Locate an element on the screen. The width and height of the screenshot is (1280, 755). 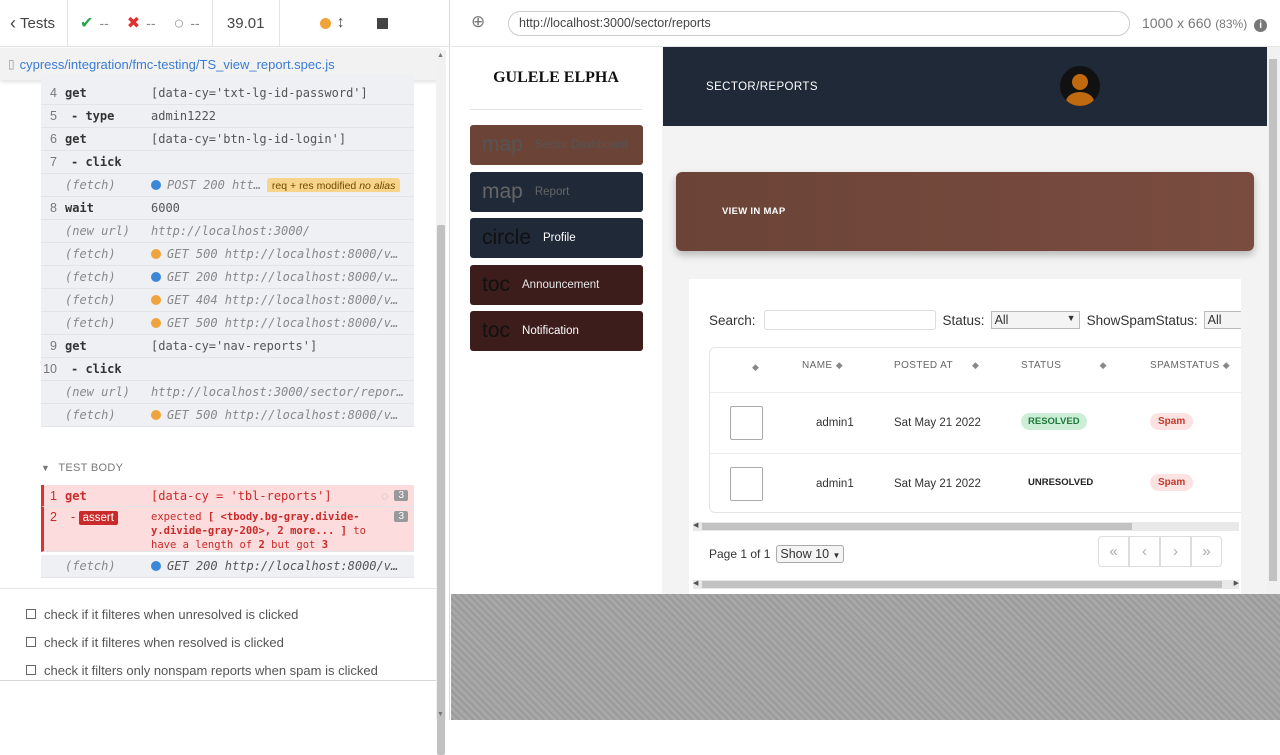
route-badge: req + res modified no alias is located at coordinates (333, 185).